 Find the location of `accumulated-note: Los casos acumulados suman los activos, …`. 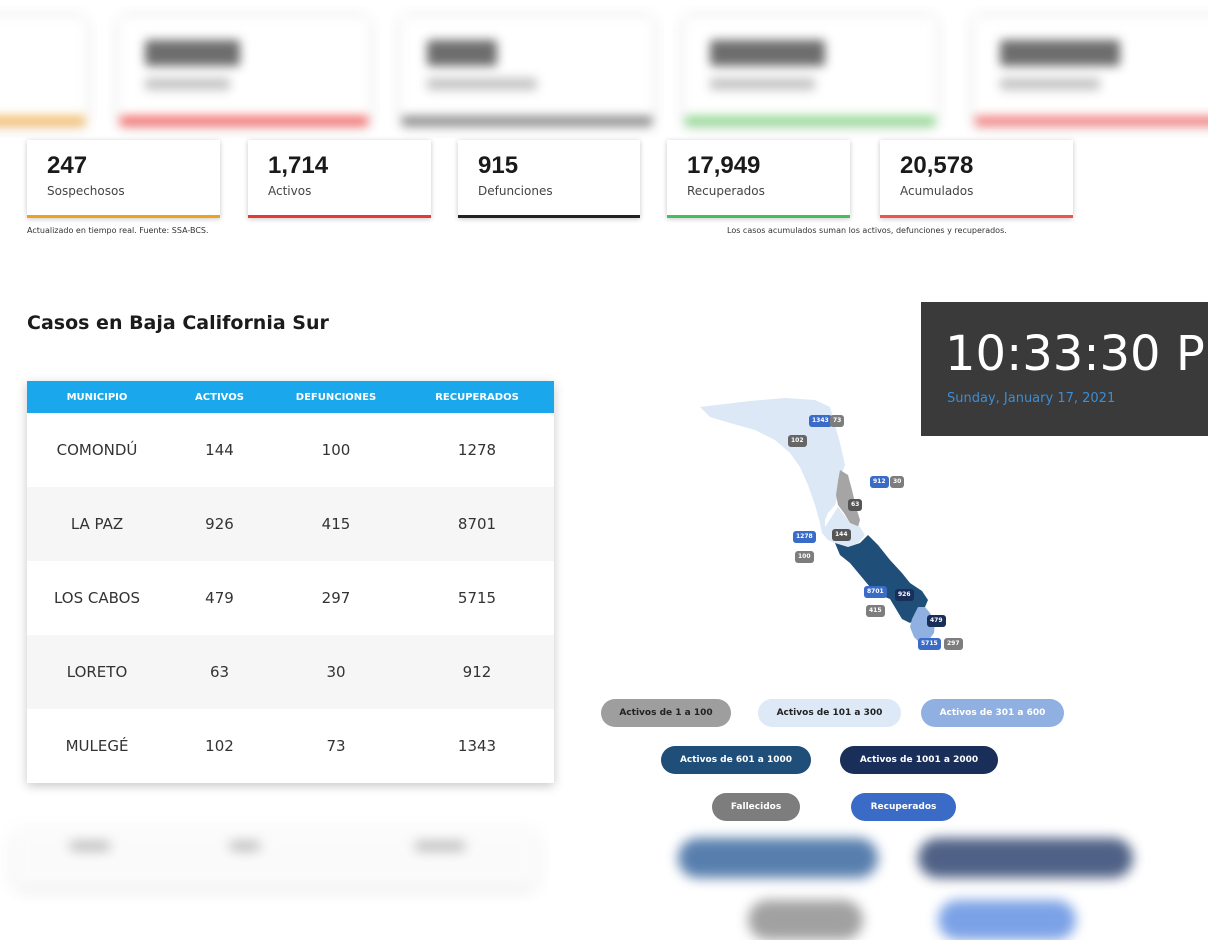

accumulated-note: Los casos acumulados suman los activos, … is located at coordinates (867, 230).